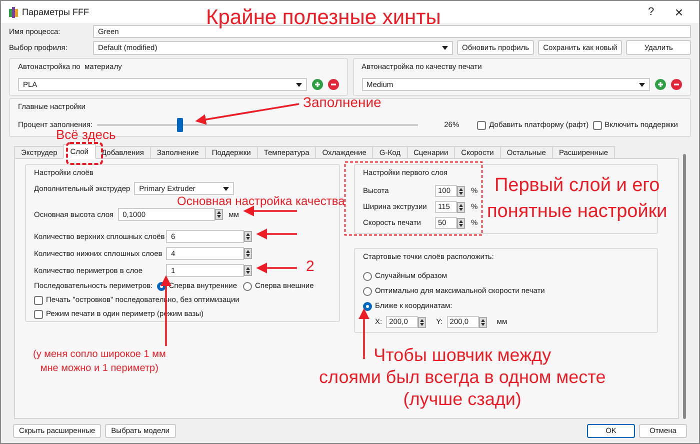 The height and width of the screenshot is (444, 700). What do you see at coordinates (462, 377) in the screenshot?
I see `annotation-text: Чтобы шовчик между слоями был всегда в одном месте (лучше сзади)` at bounding box center [462, 377].